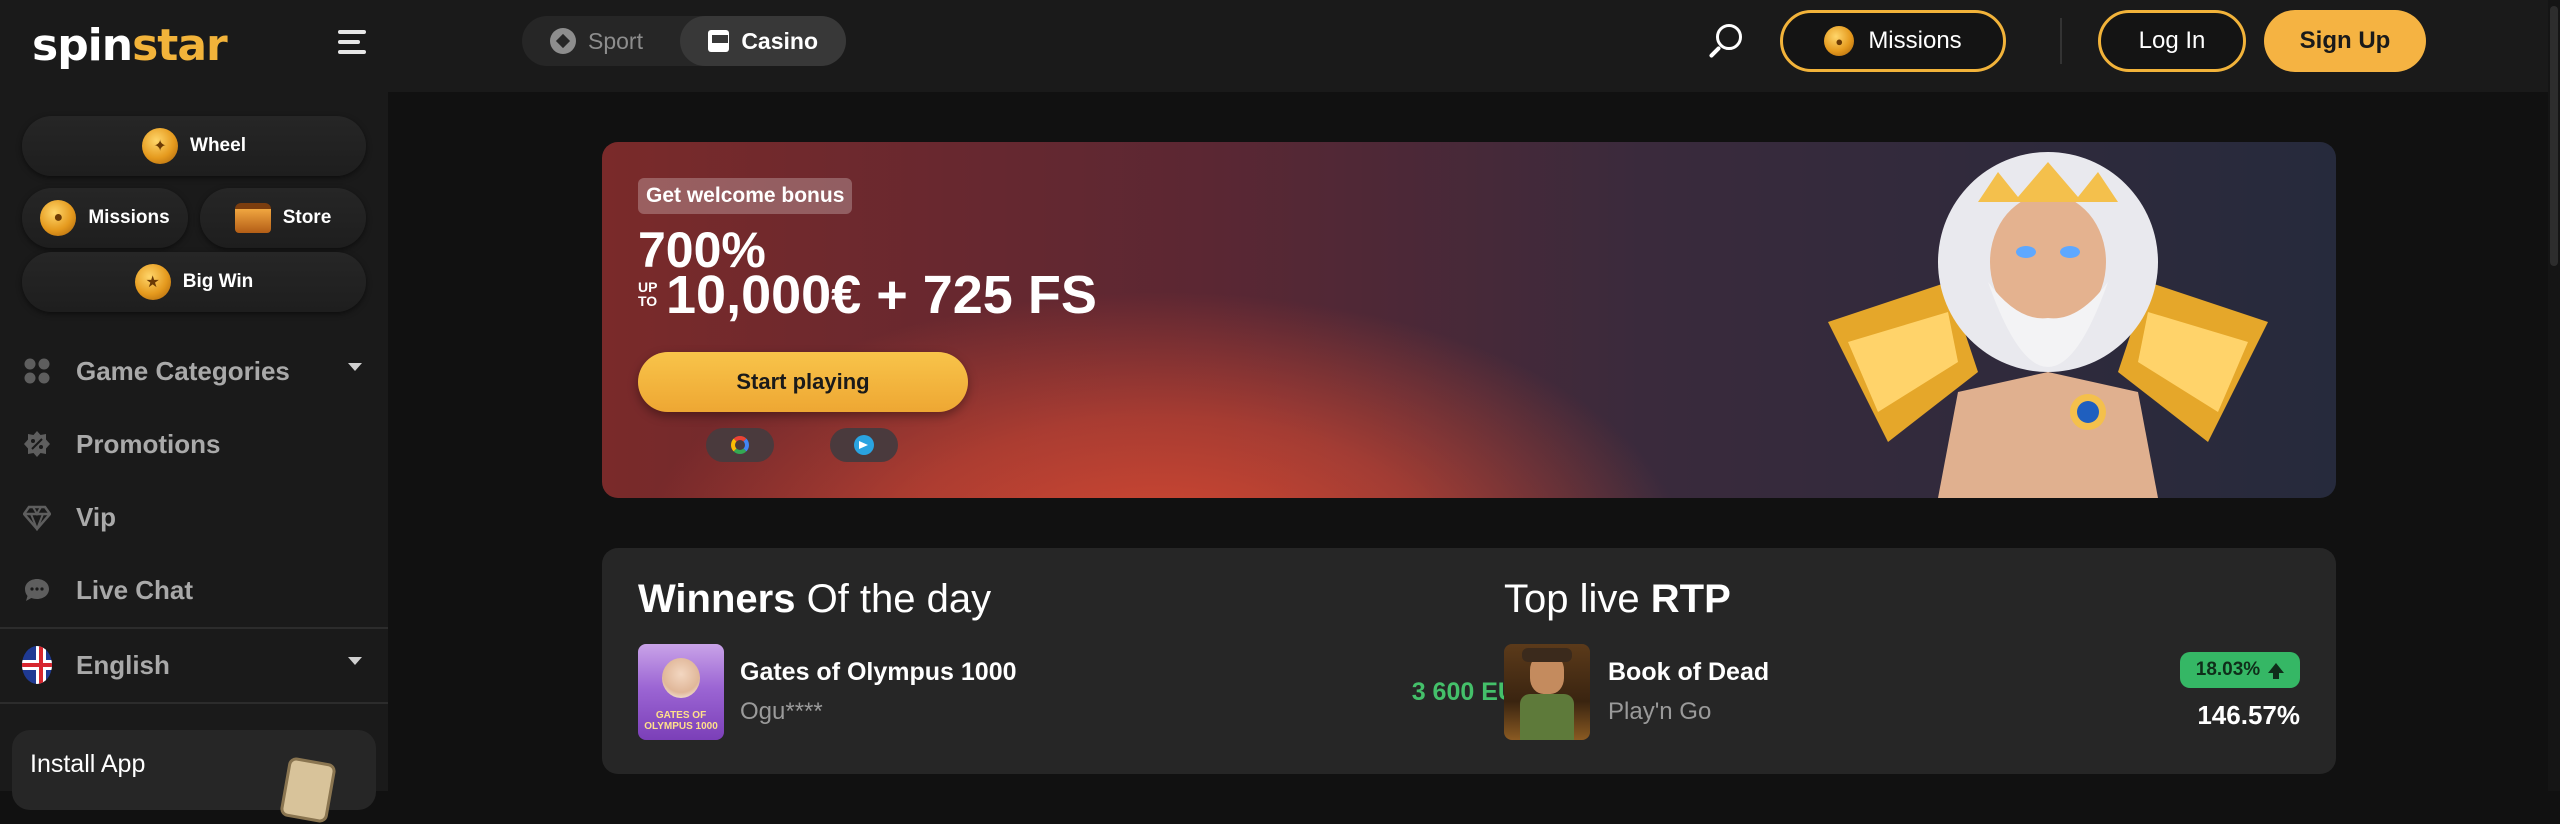 The image size is (2560, 824). I want to click on bonus-amount: 10,000€ + 725 FS, so click(881, 295).